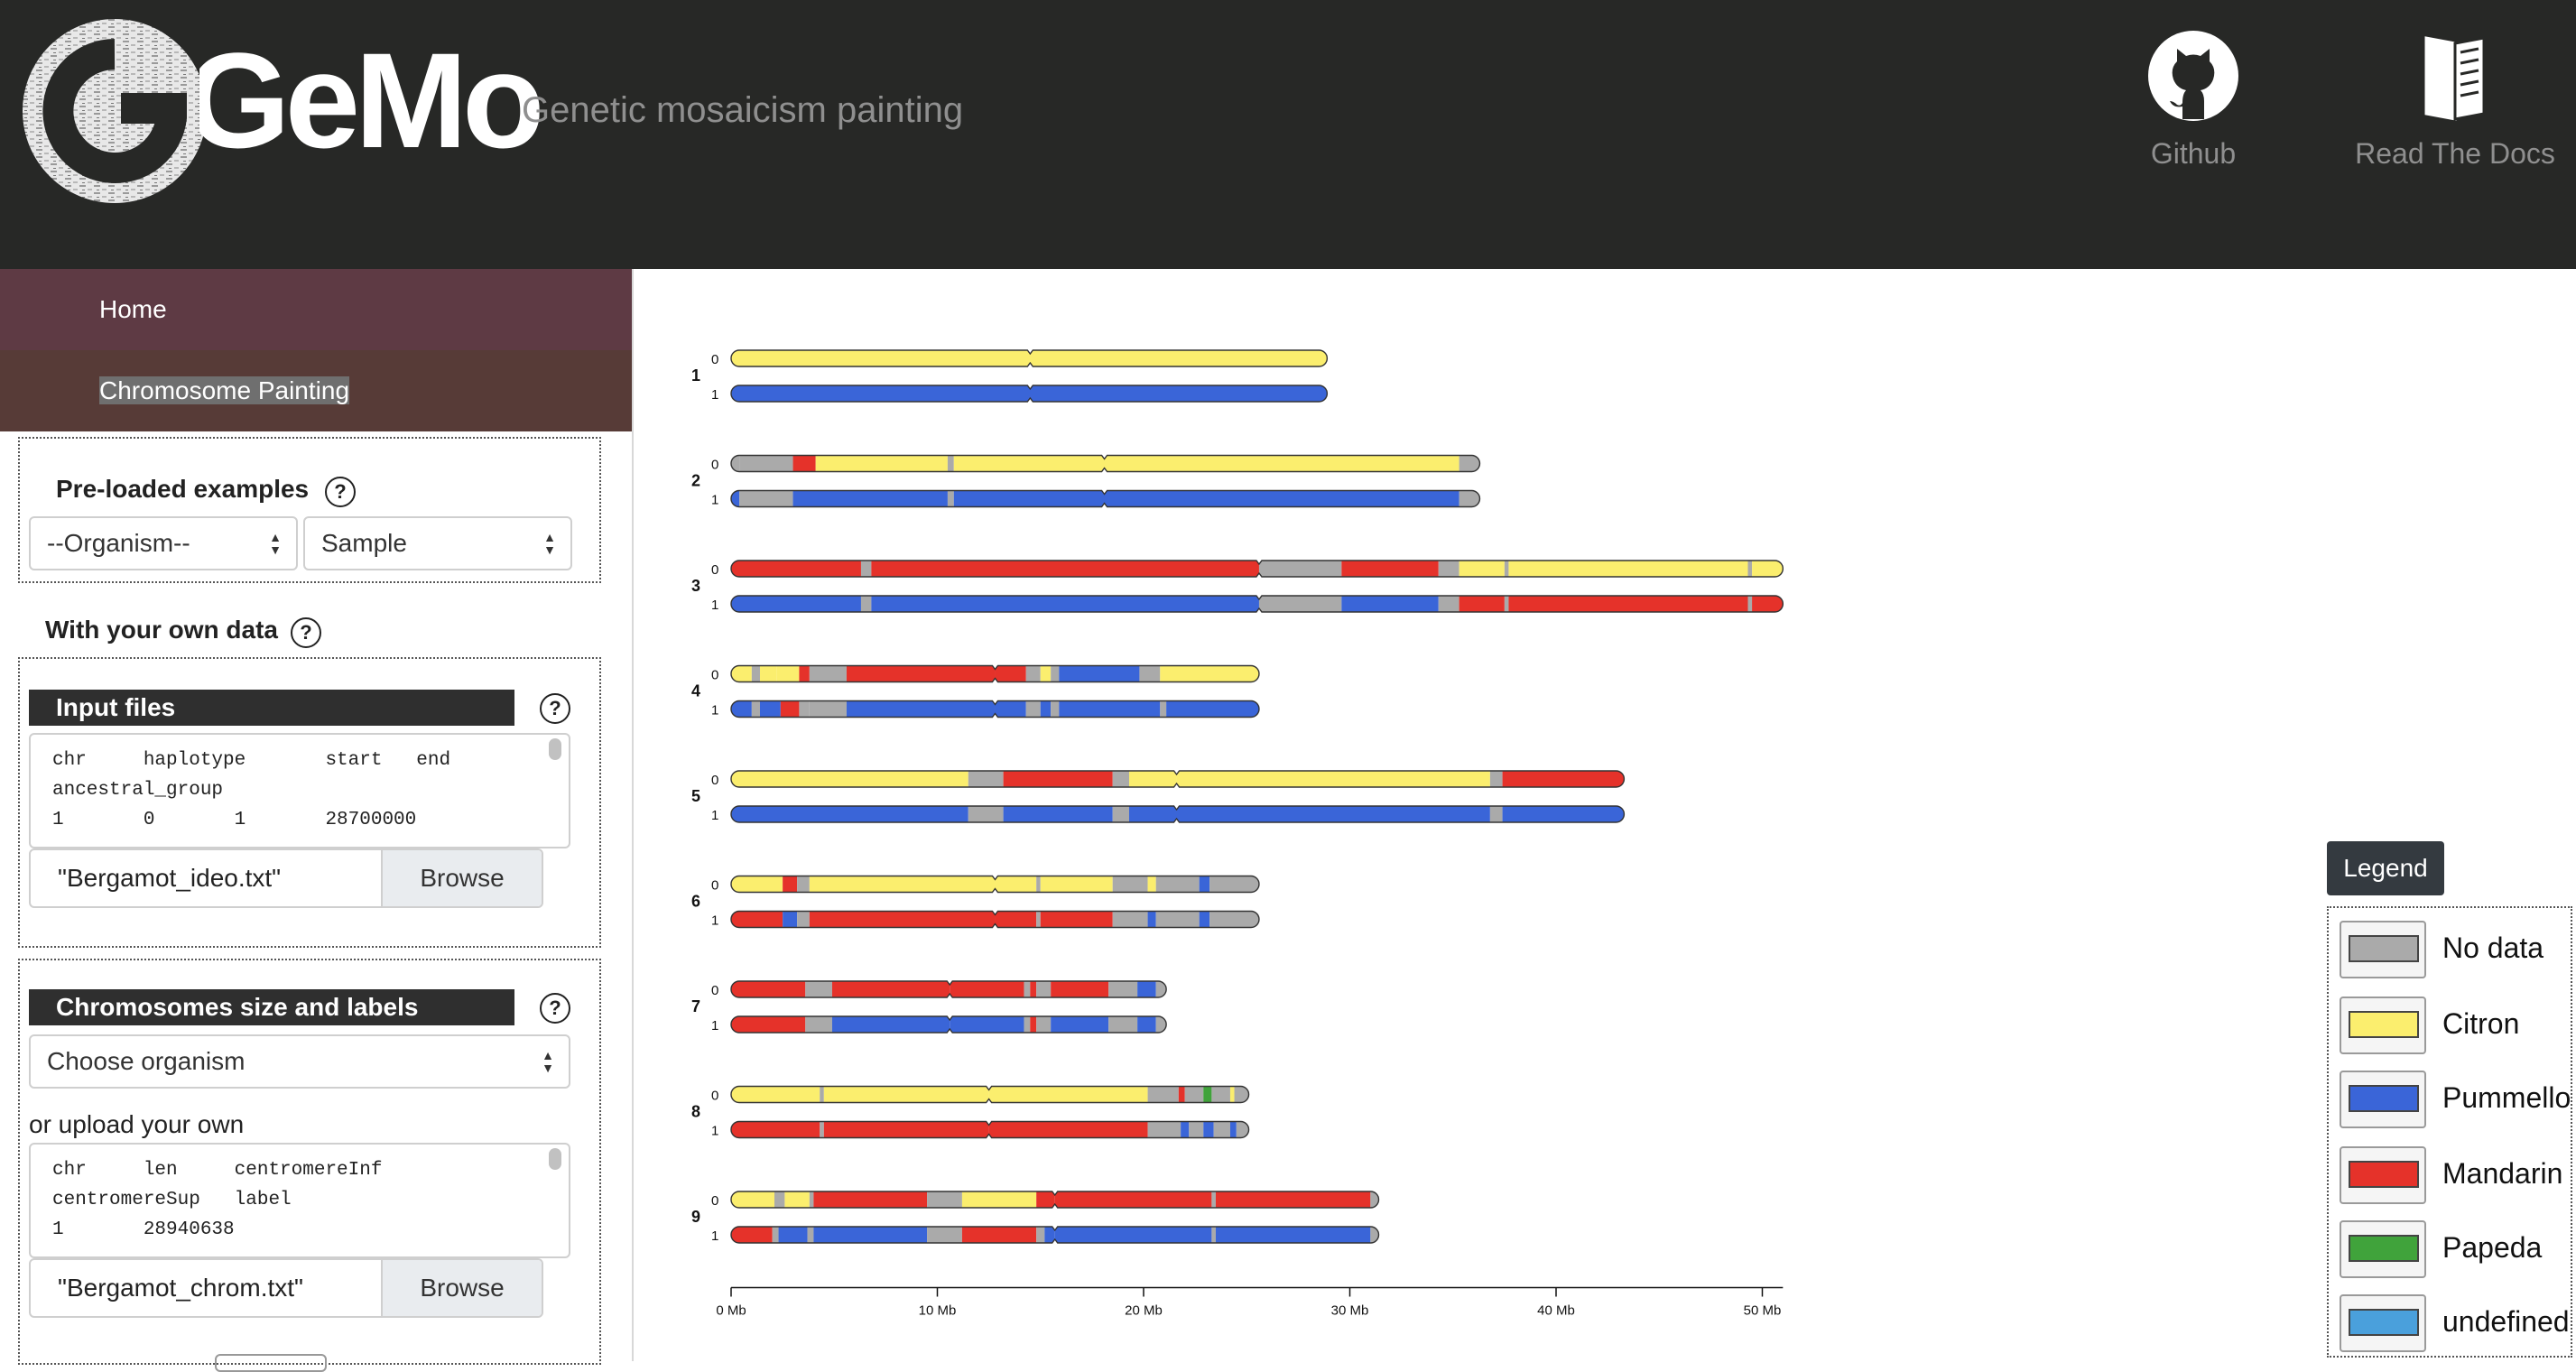  Describe the element at coordinates (2193, 100) in the screenshot. I see `github-link: Github` at that location.